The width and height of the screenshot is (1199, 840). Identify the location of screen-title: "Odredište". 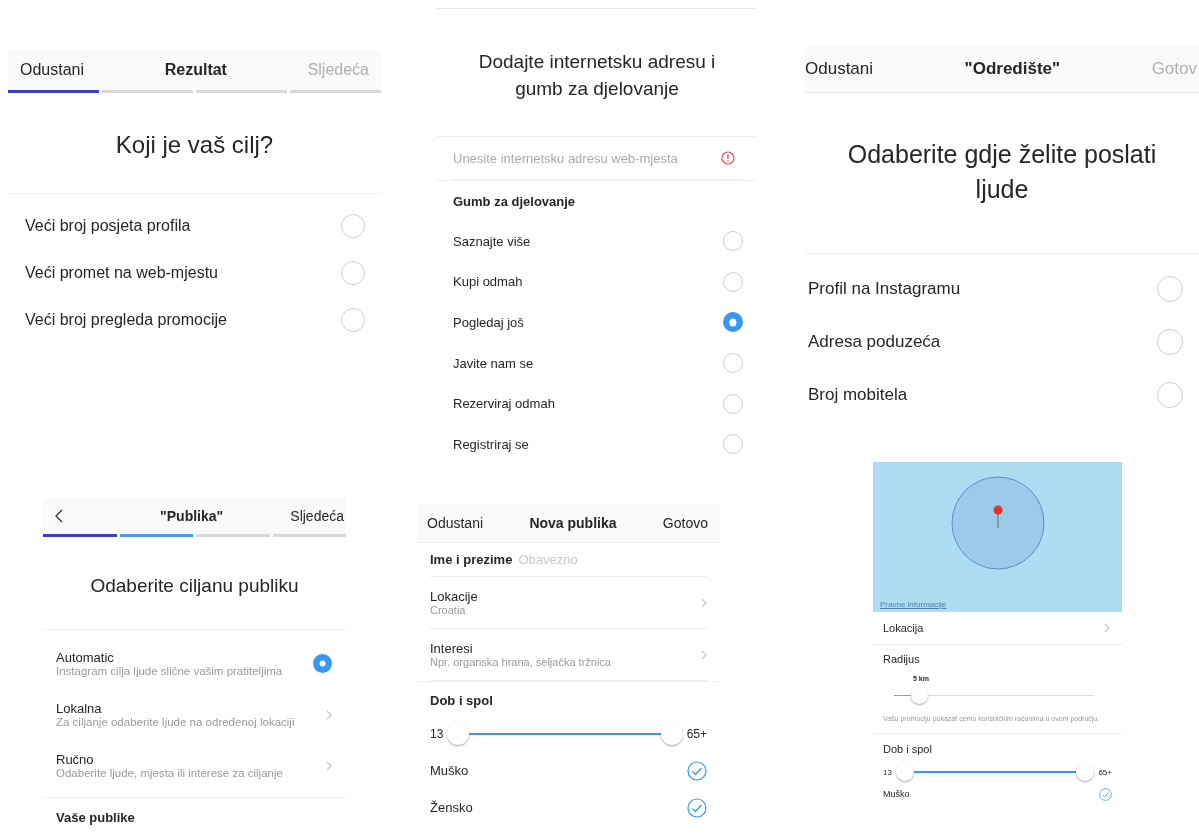
(1012, 69).